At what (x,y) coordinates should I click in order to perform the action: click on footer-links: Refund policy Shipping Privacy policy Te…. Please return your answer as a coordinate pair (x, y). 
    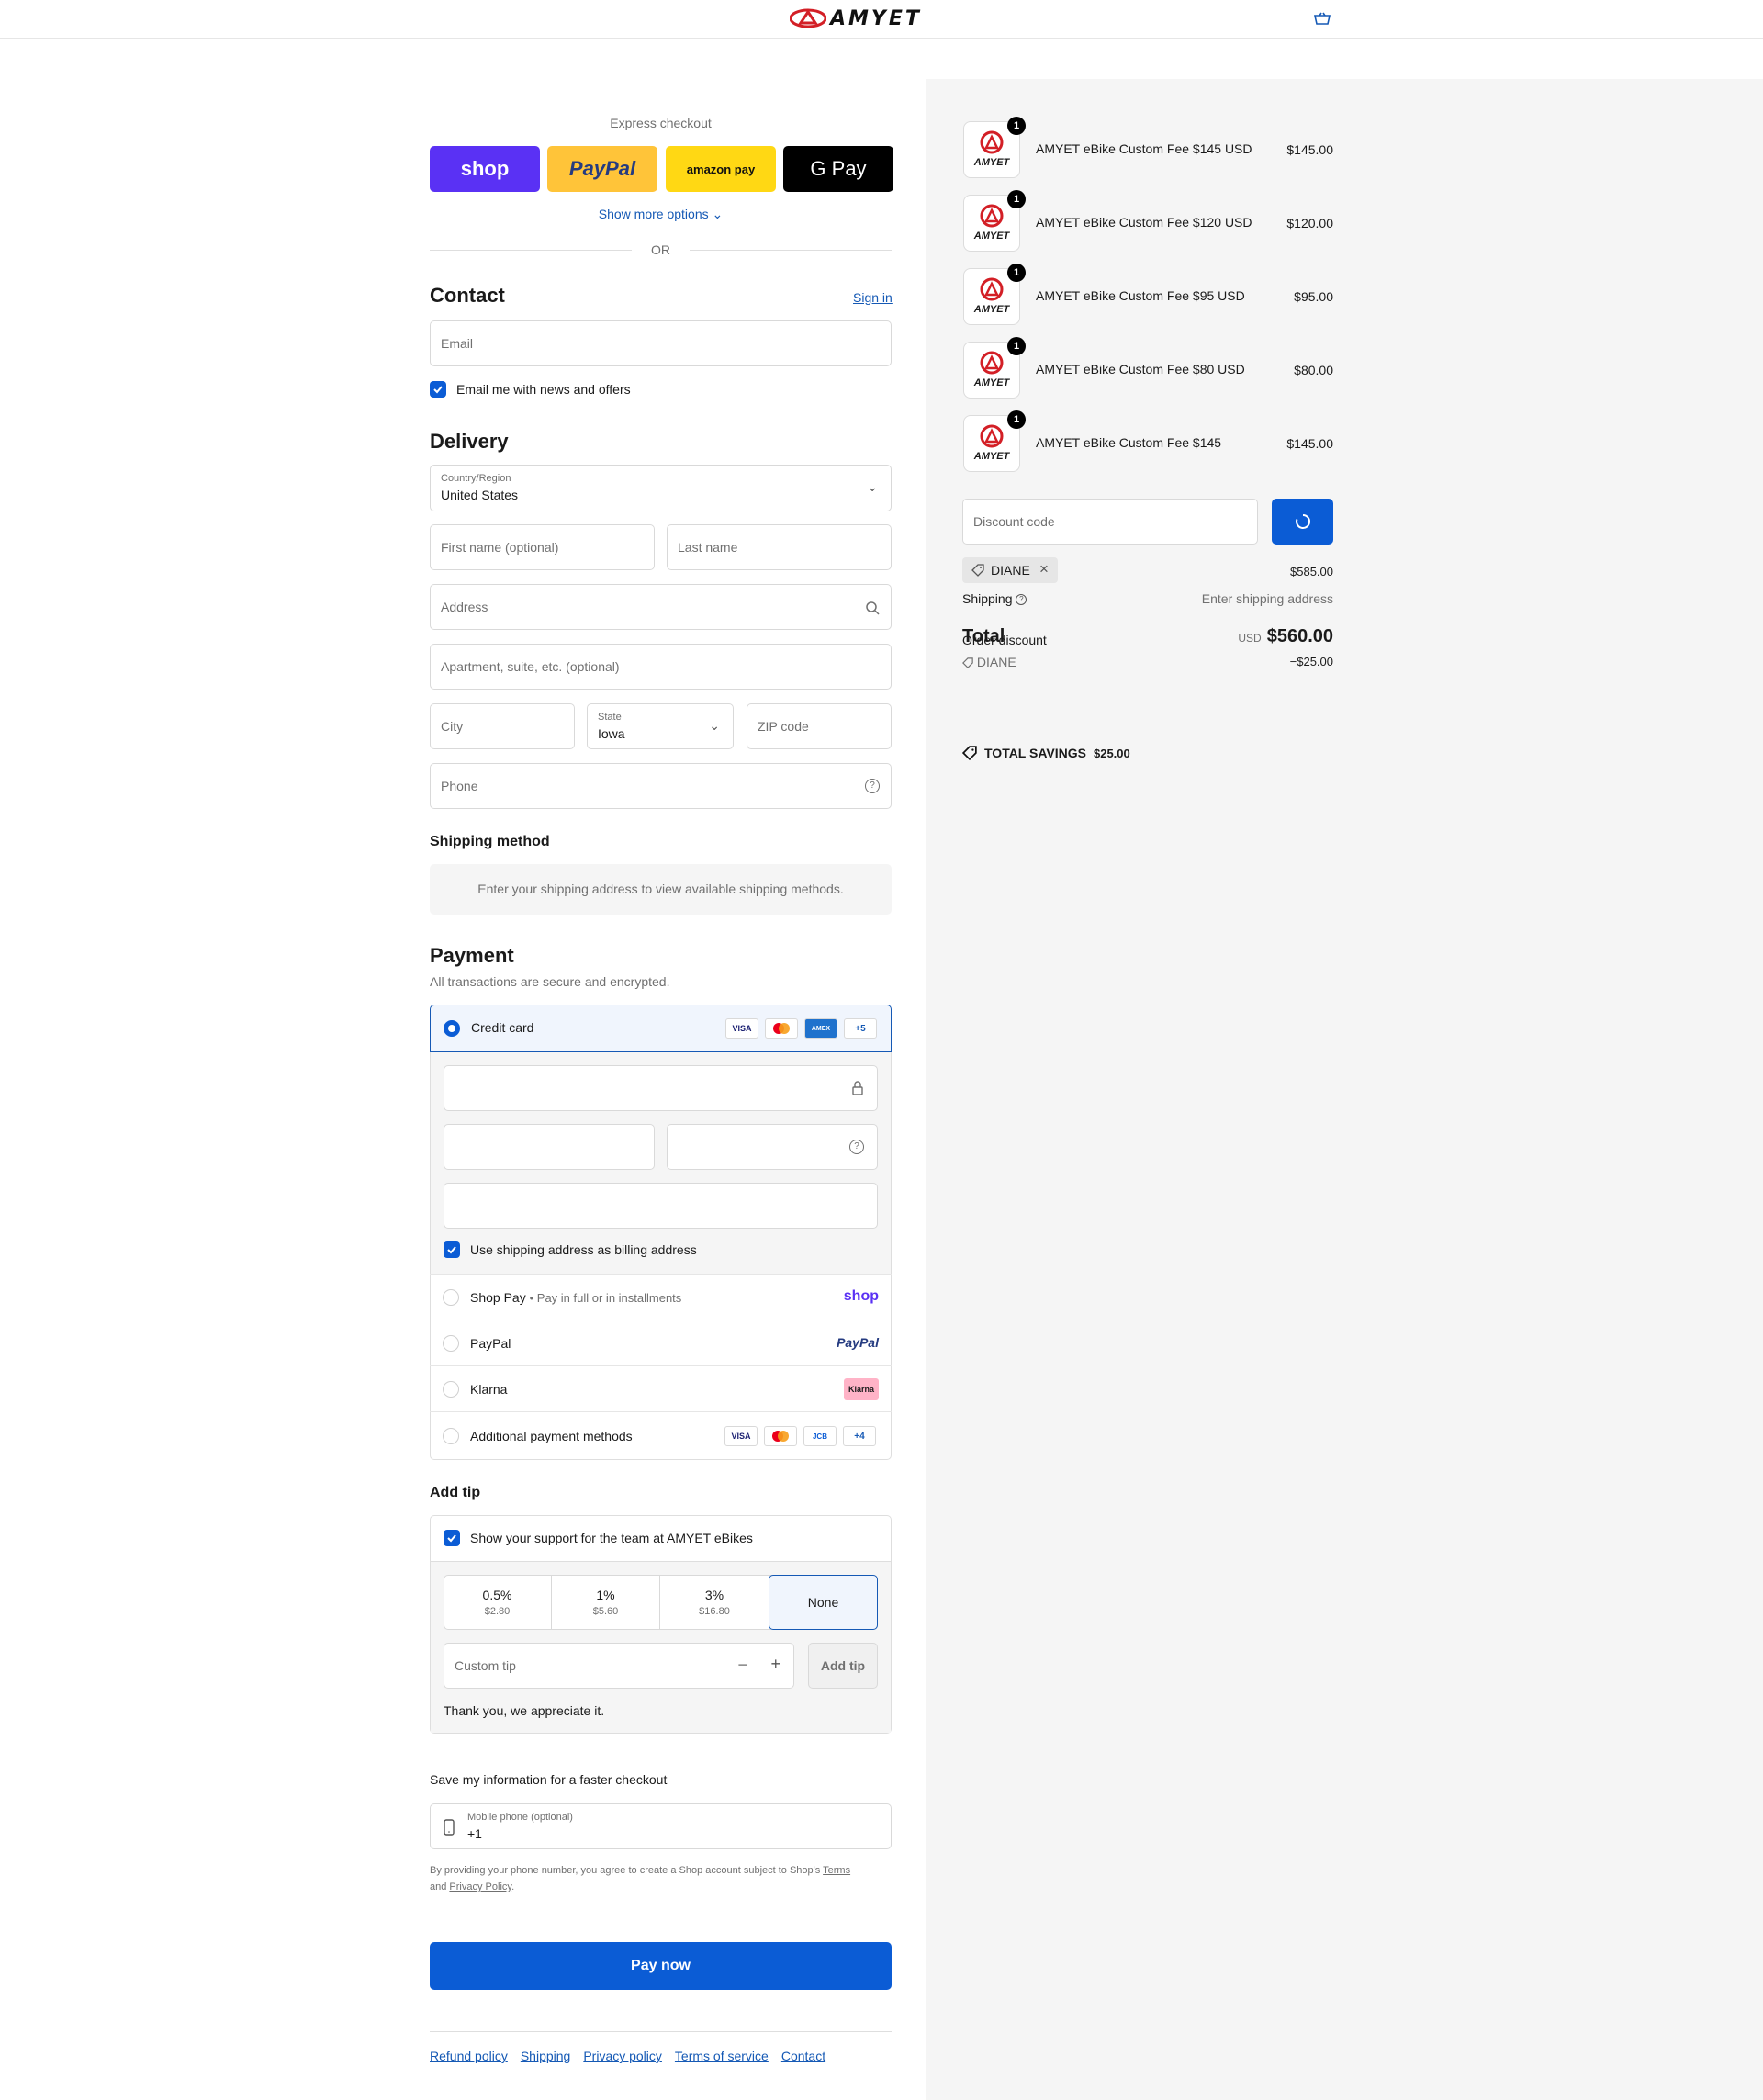
    Looking at the image, I should click on (627, 2056).